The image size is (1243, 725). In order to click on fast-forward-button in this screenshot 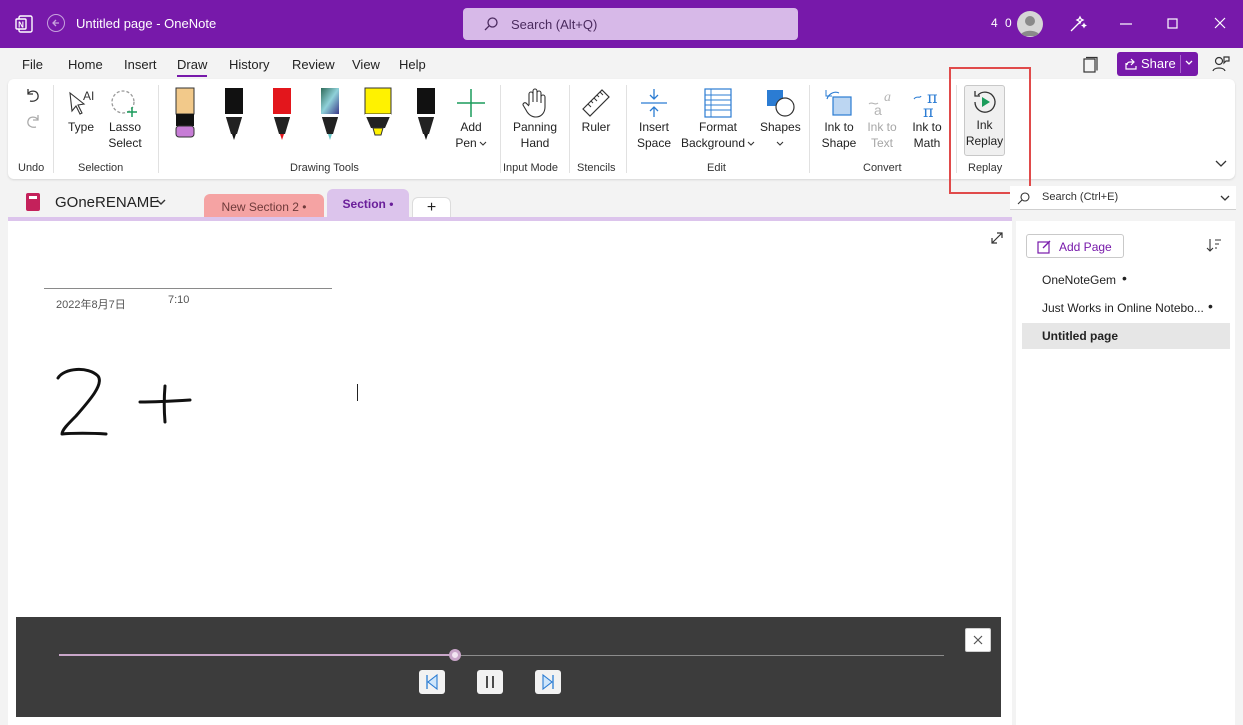, I will do `click(548, 682)`.